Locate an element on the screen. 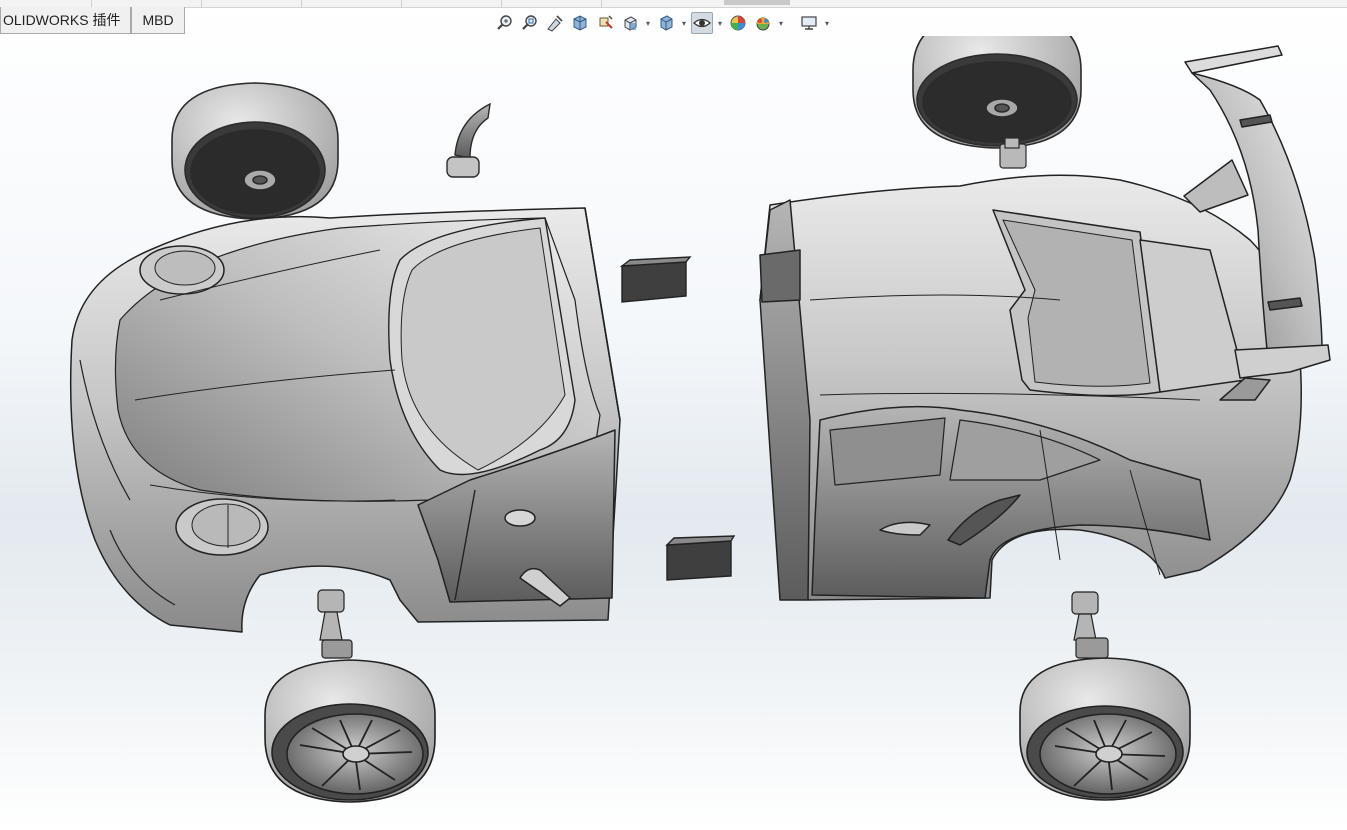 This screenshot has height=830, width=1347. rear-right-wheel is located at coordinates (1105, 729).